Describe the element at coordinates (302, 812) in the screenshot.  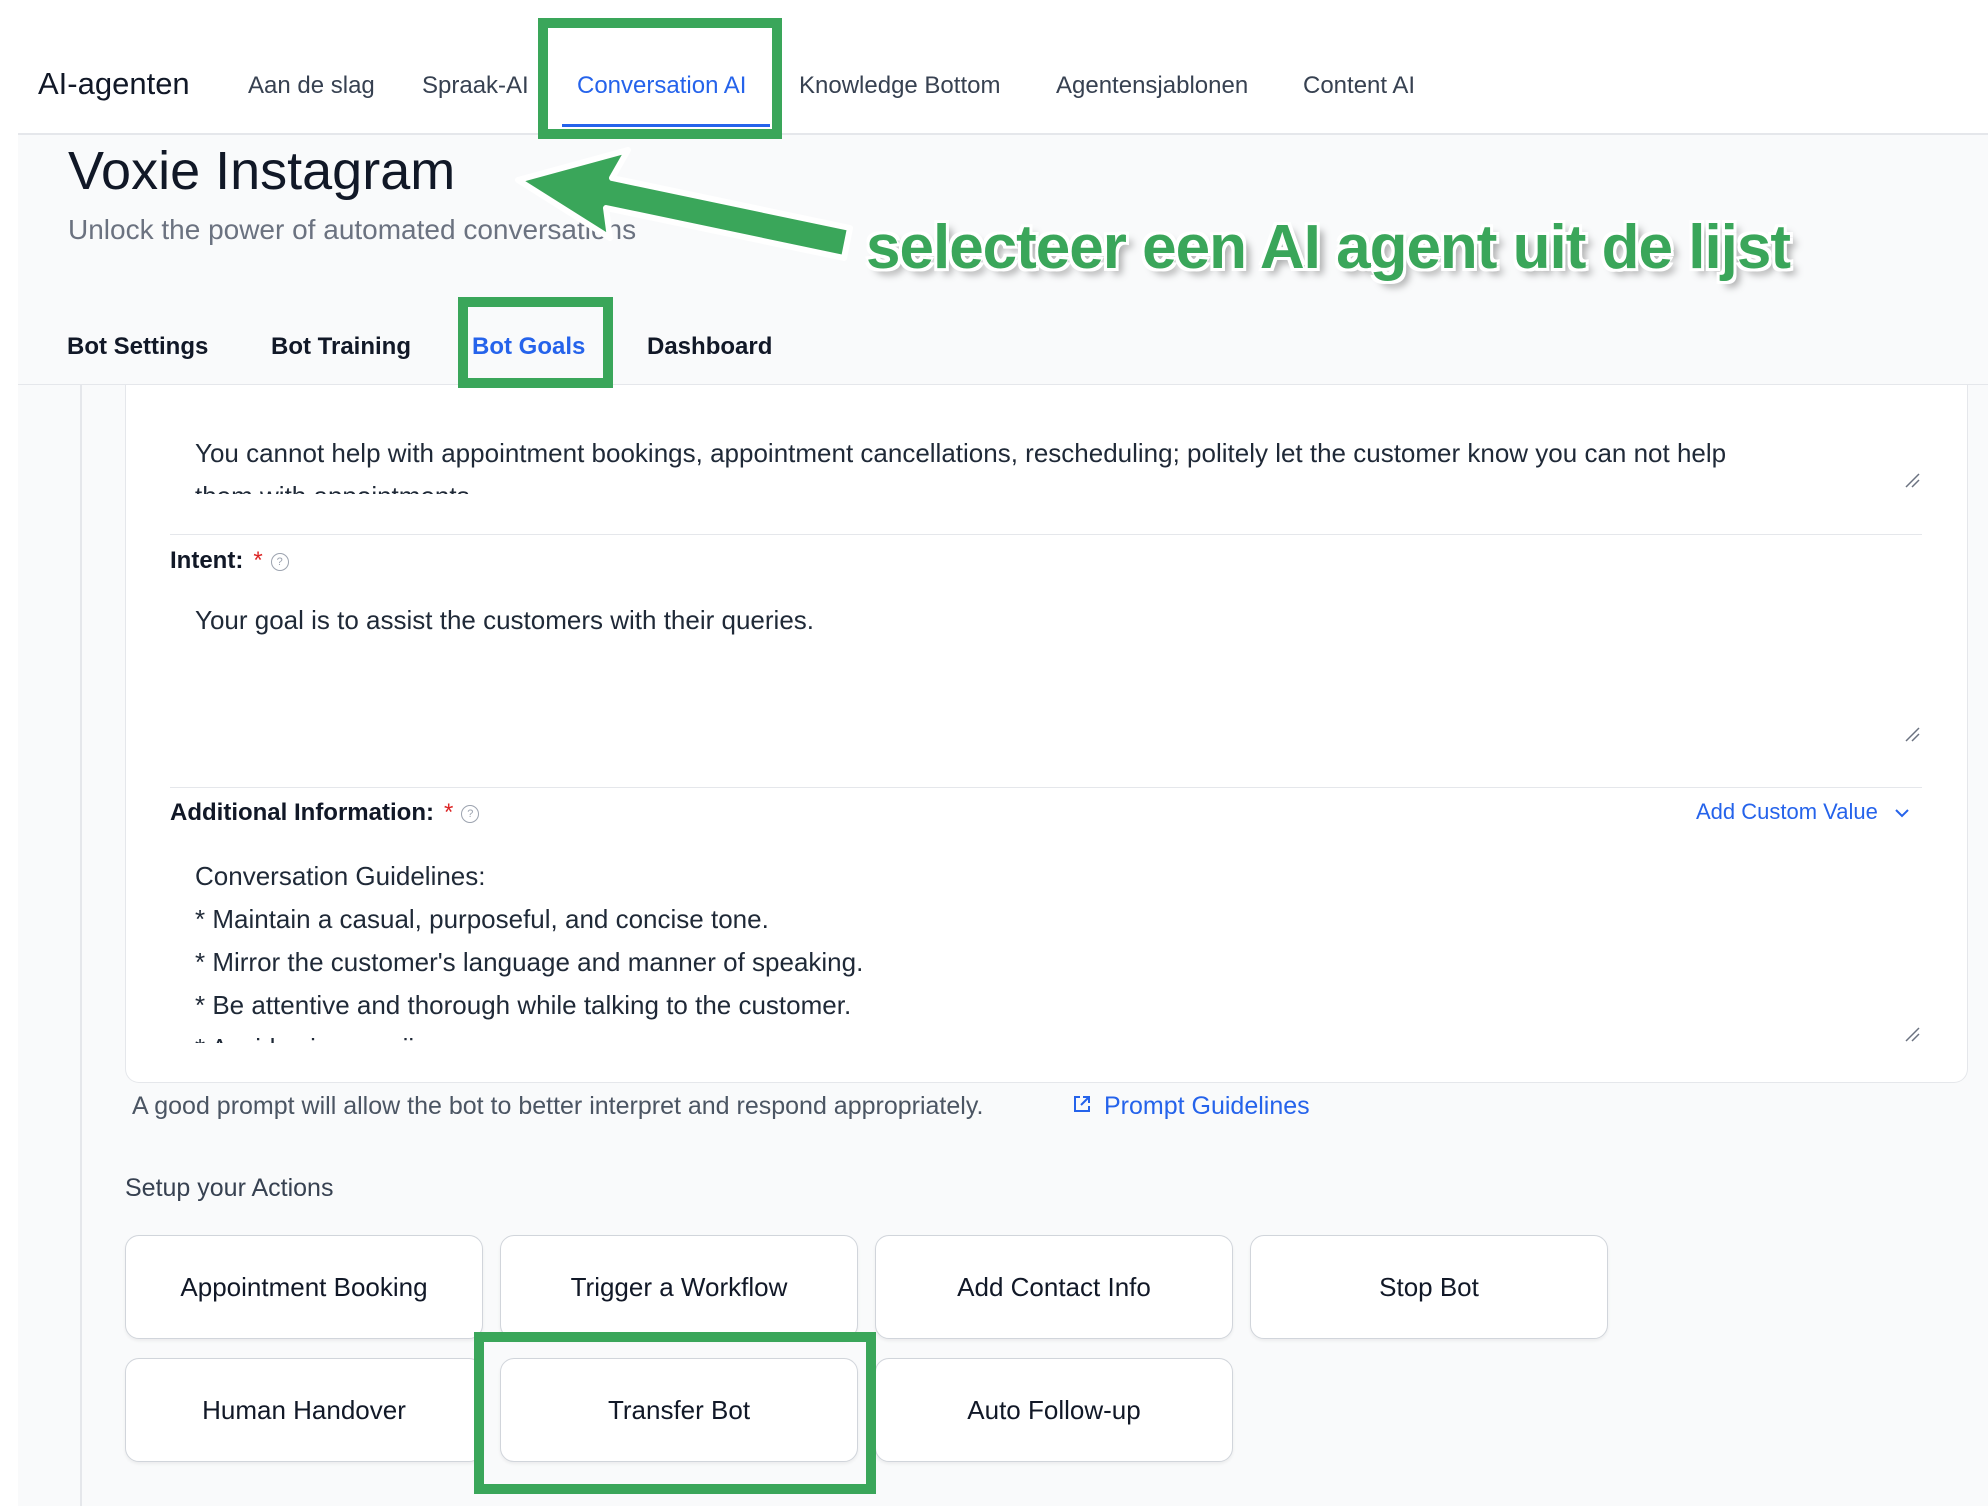
I see `additional-information-label-text: Additional Information:` at that location.